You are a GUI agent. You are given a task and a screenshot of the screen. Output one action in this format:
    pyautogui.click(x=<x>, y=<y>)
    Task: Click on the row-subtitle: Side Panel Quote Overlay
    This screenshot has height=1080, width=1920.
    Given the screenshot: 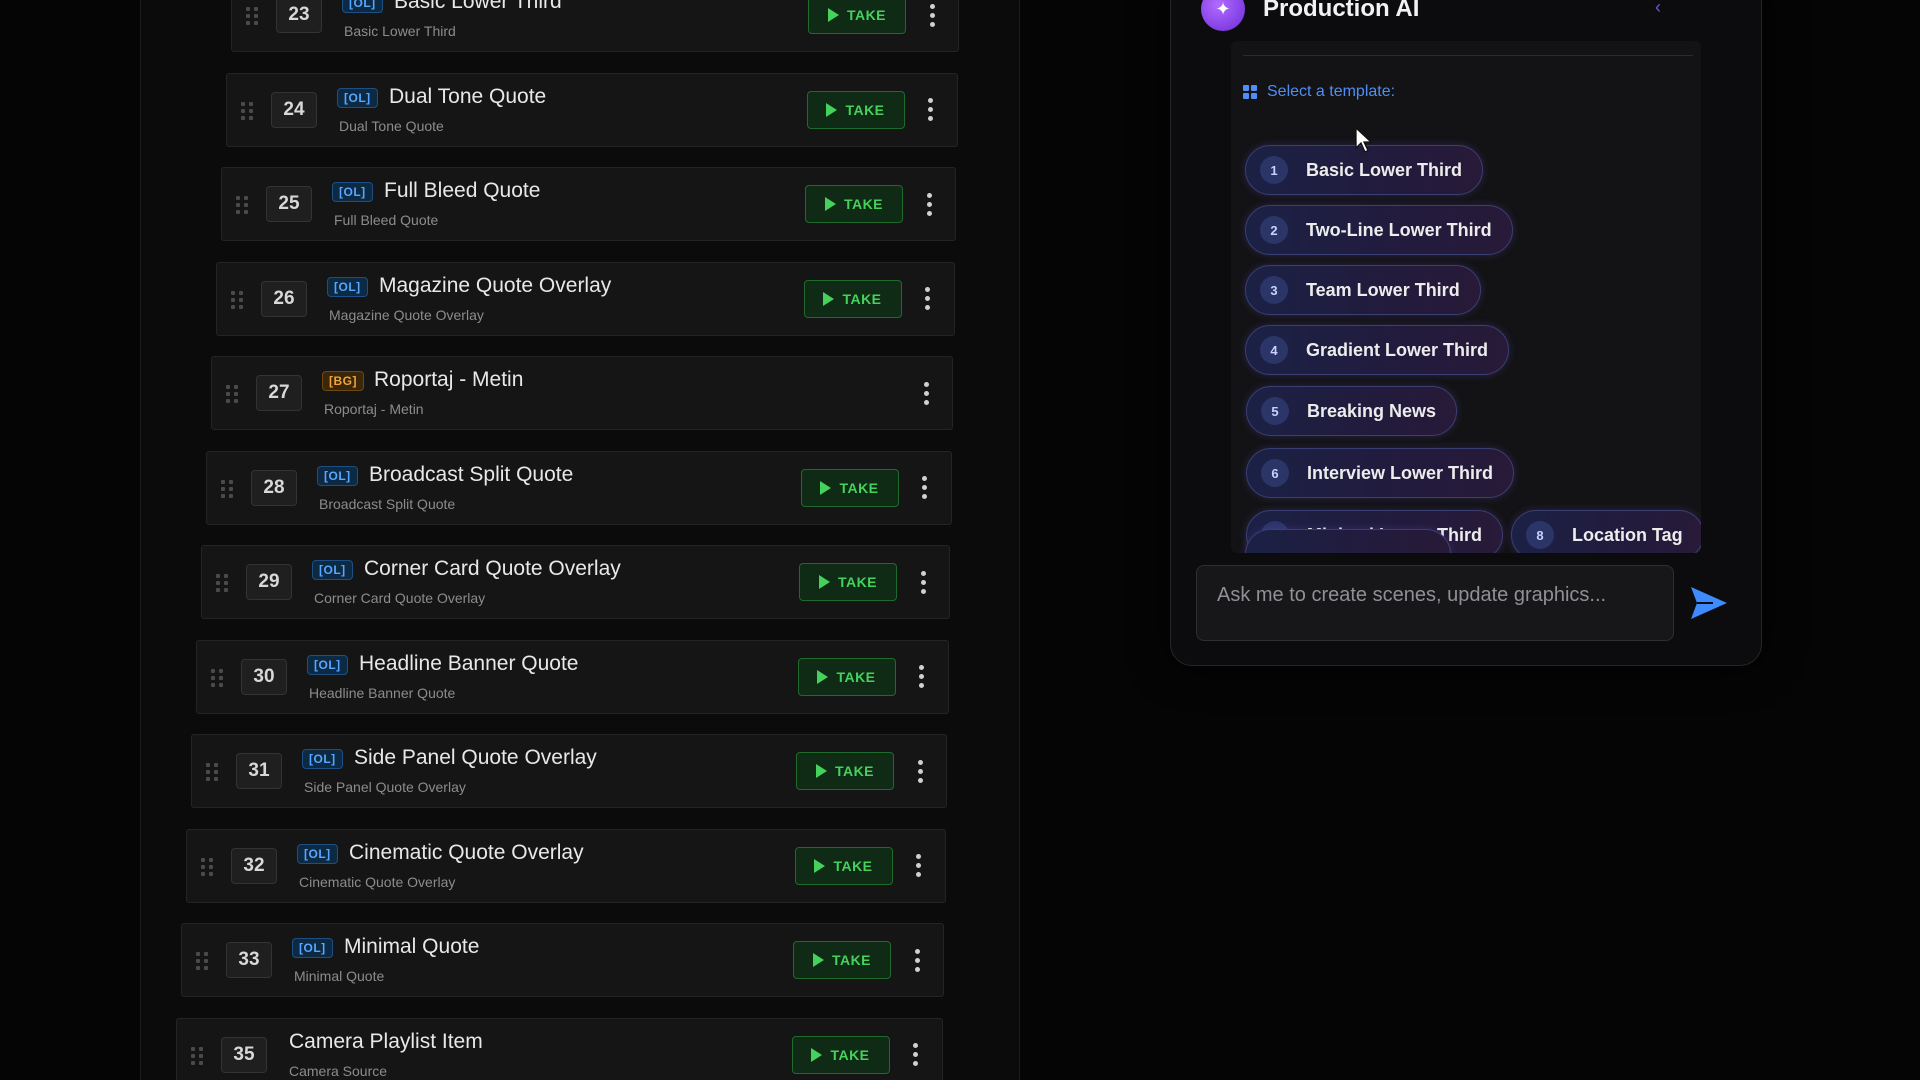 What is the action you would take?
    pyautogui.click(x=385, y=787)
    